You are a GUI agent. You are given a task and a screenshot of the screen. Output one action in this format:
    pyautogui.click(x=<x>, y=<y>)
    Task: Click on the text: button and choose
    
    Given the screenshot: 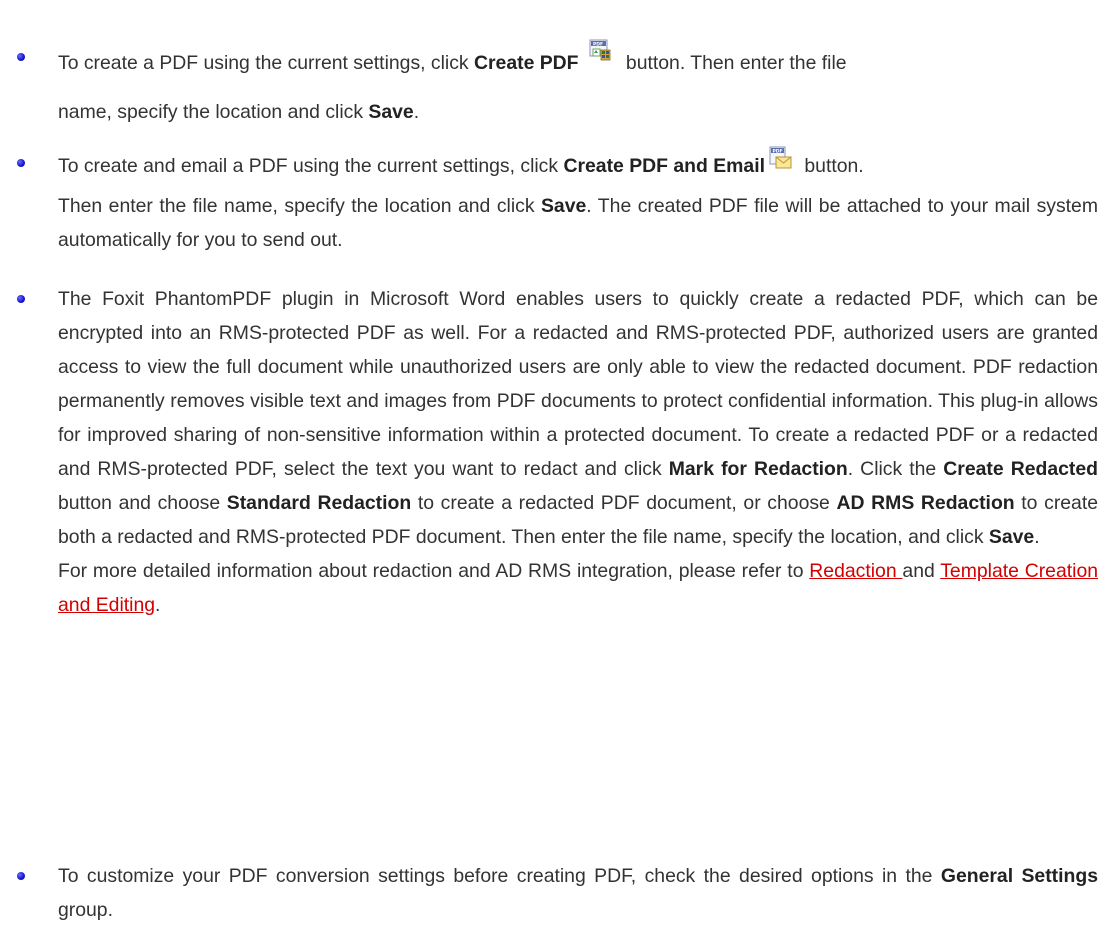 What is the action you would take?
    pyautogui.click(x=142, y=503)
    